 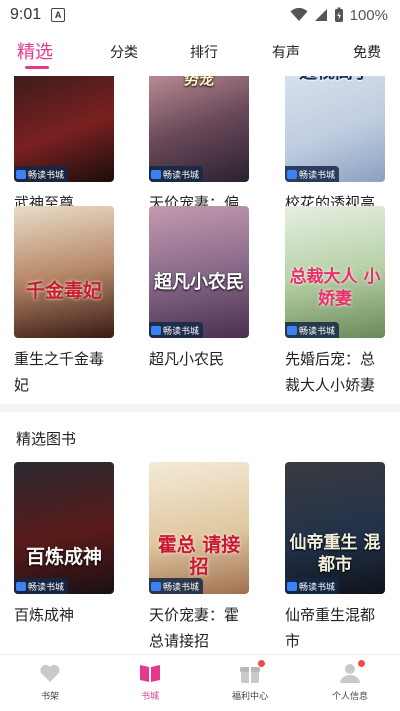 What do you see at coordinates (335, 80) in the screenshot?
I see `cover-art-text: 透视高手` at bounding box center [335, 80].